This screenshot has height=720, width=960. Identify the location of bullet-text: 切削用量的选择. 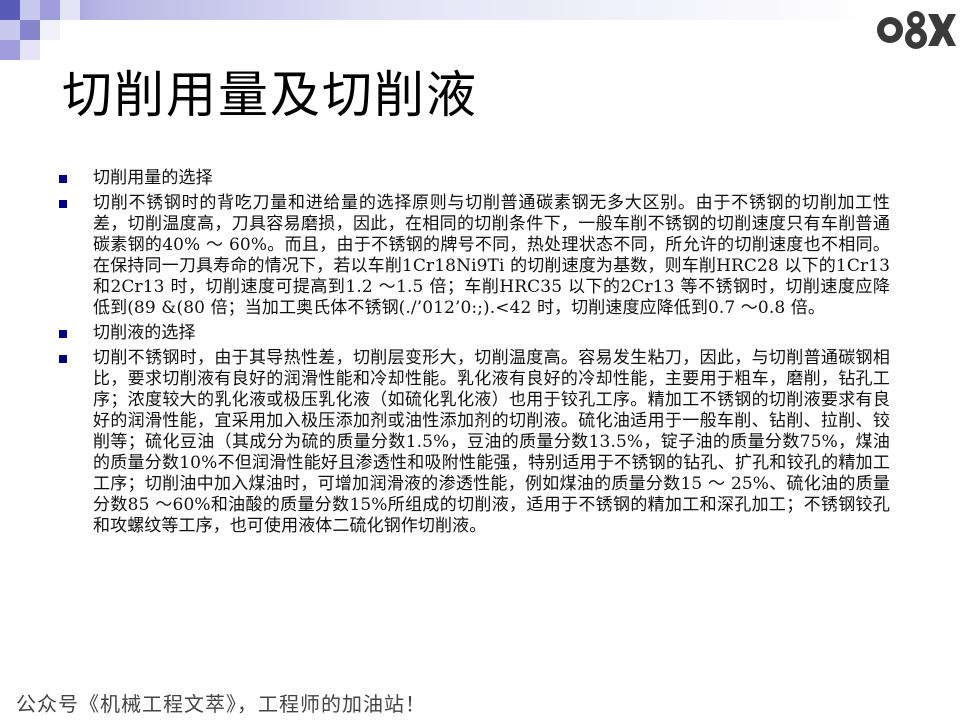
(153, 178).